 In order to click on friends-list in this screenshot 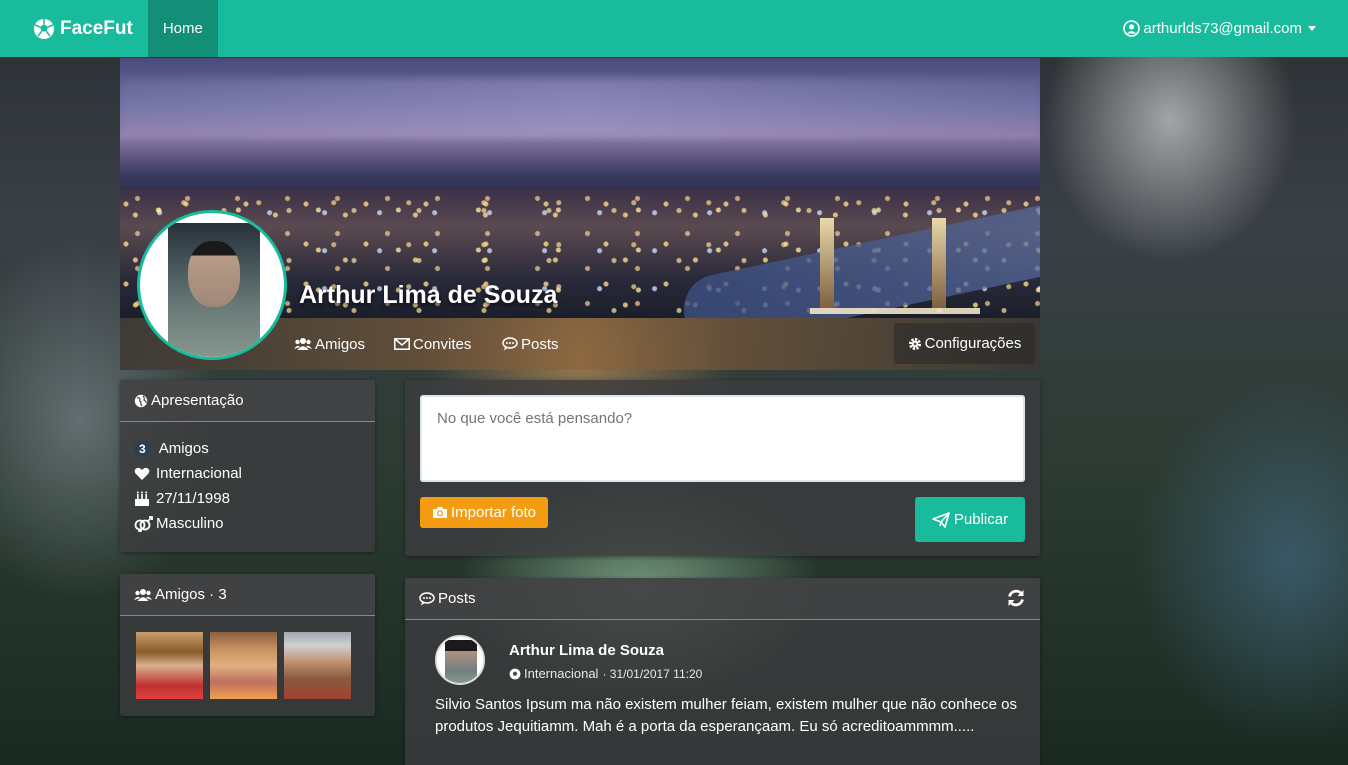, I will do `click(247, 657)`.